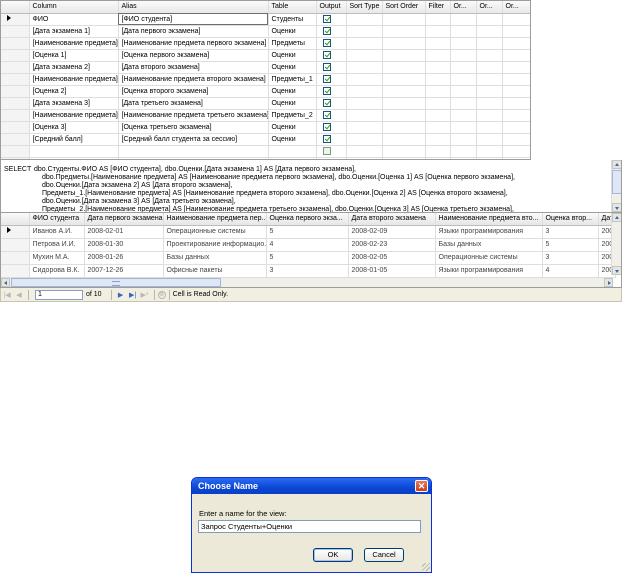 This screenshot has height=575, width=622. I want to click on criteria-cell-table: Предметы, so click(292, 43).